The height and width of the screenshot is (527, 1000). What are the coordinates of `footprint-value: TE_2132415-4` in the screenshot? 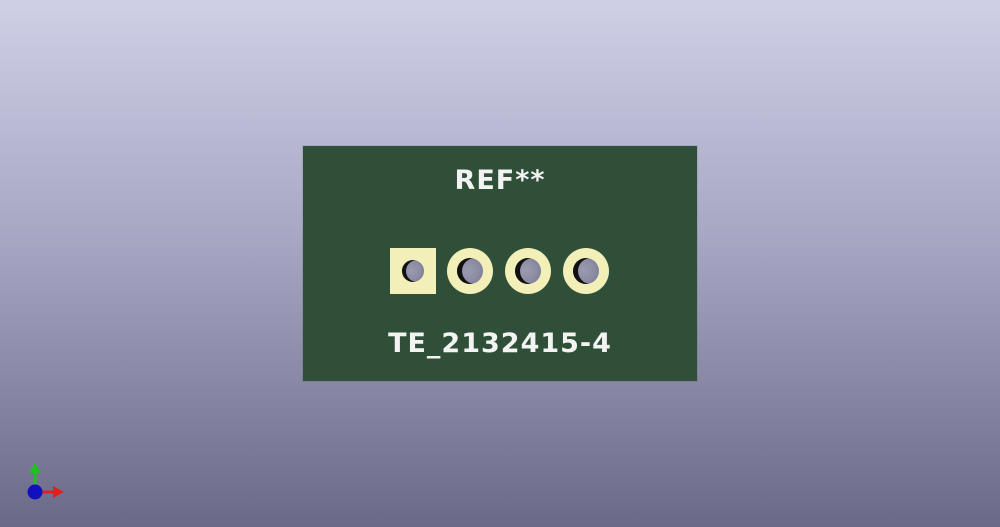 It's located at (500, 343).